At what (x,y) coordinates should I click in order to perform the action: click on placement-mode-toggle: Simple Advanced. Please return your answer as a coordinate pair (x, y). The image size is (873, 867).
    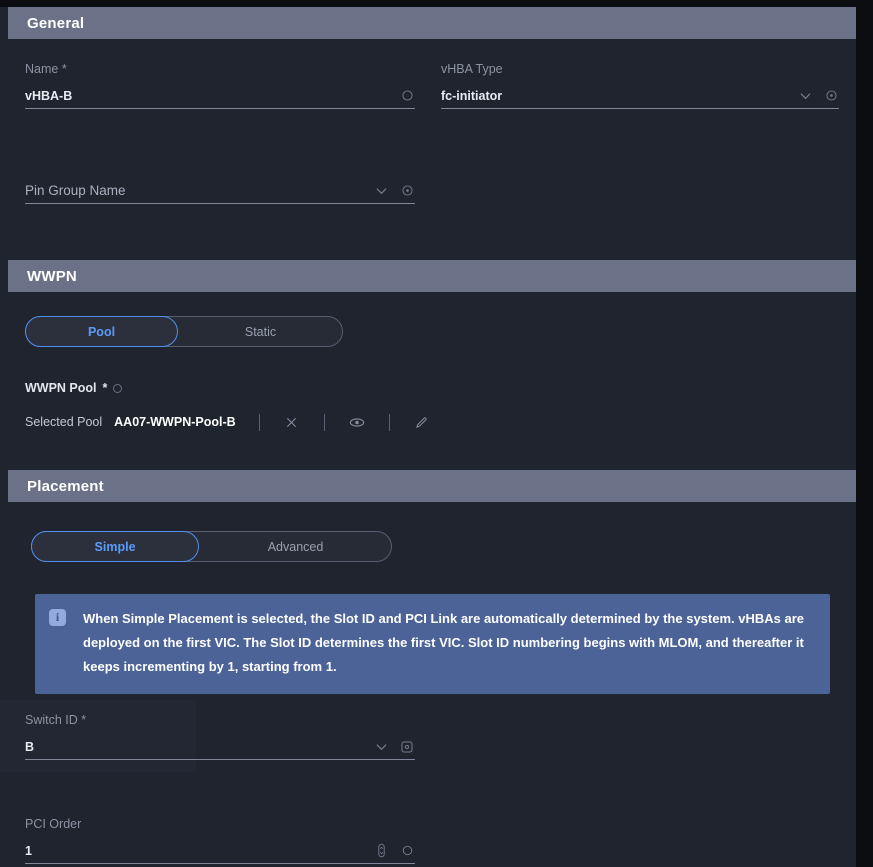
    Looking at the image, I should click on (211, 546).